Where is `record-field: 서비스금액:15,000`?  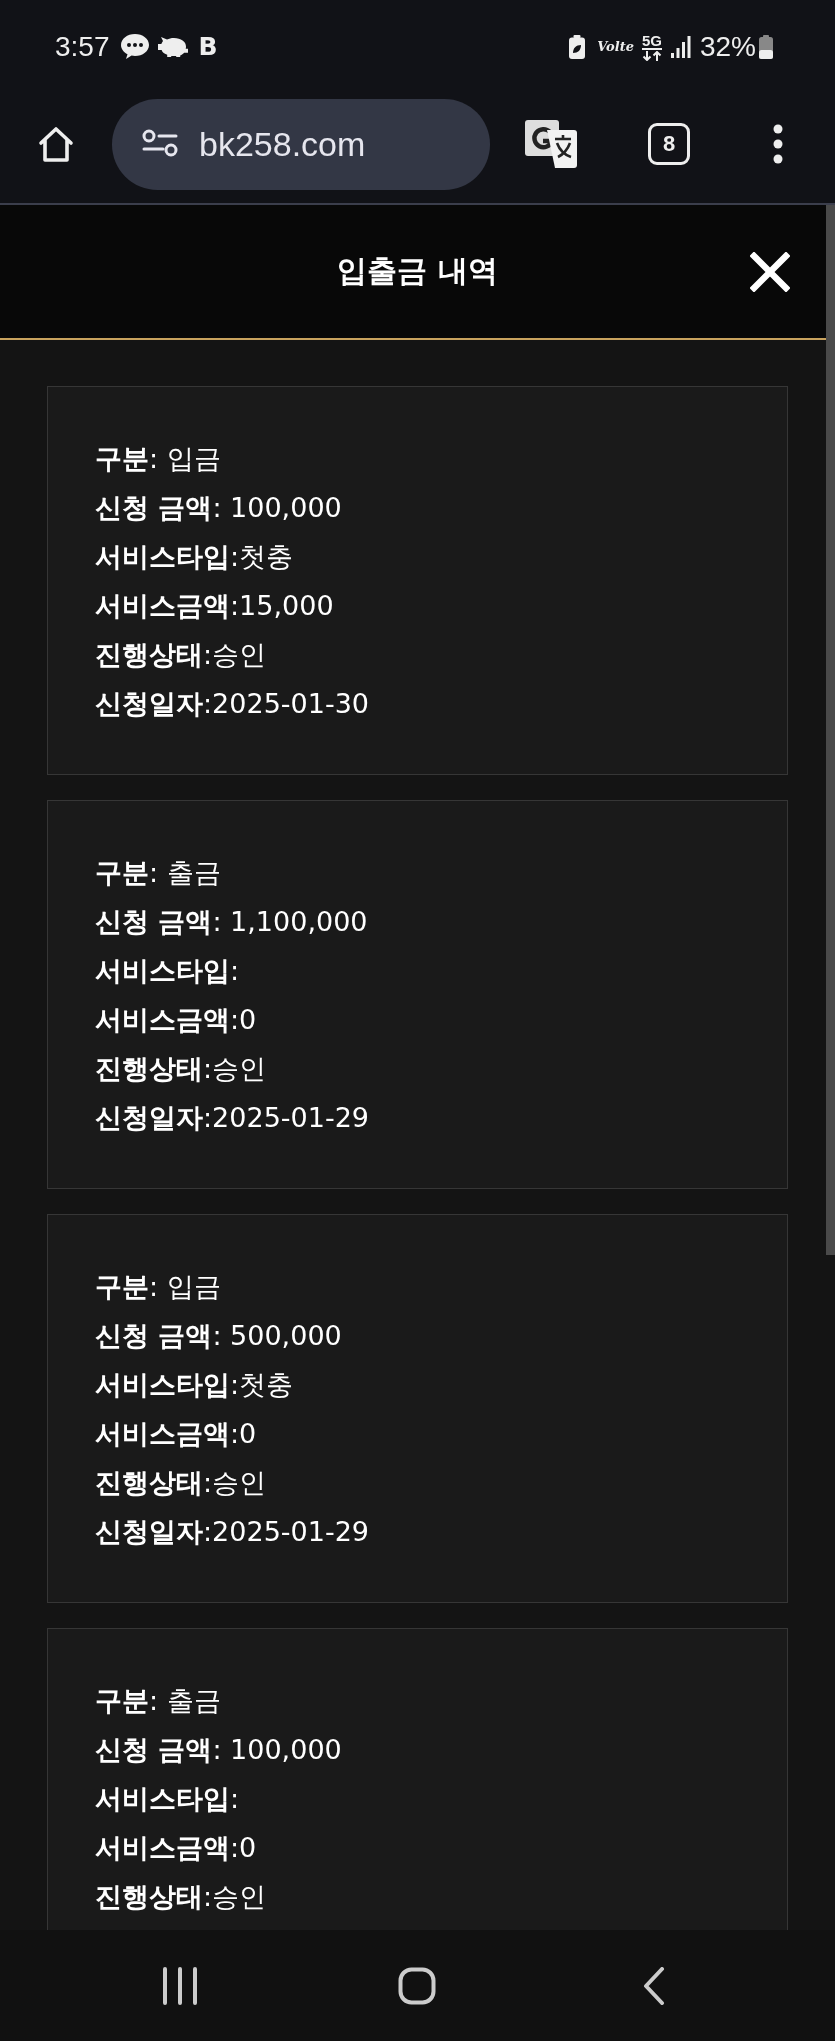 record-field: 서비스금액:15,000 is located at coordinates (214, 605).